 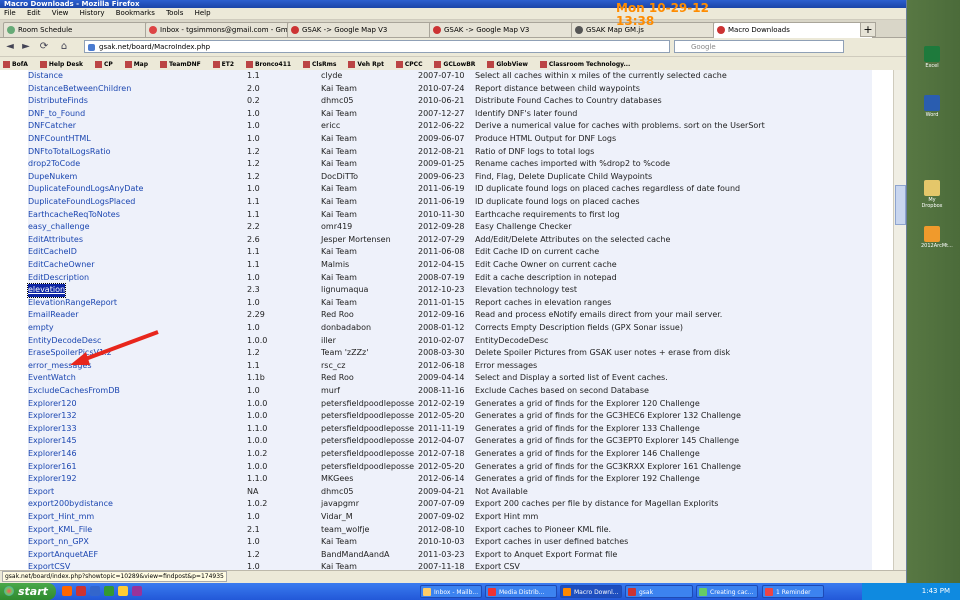 I want to click on macro-name-link: DistanceBetweenChildren, so click(x=79, y=89).